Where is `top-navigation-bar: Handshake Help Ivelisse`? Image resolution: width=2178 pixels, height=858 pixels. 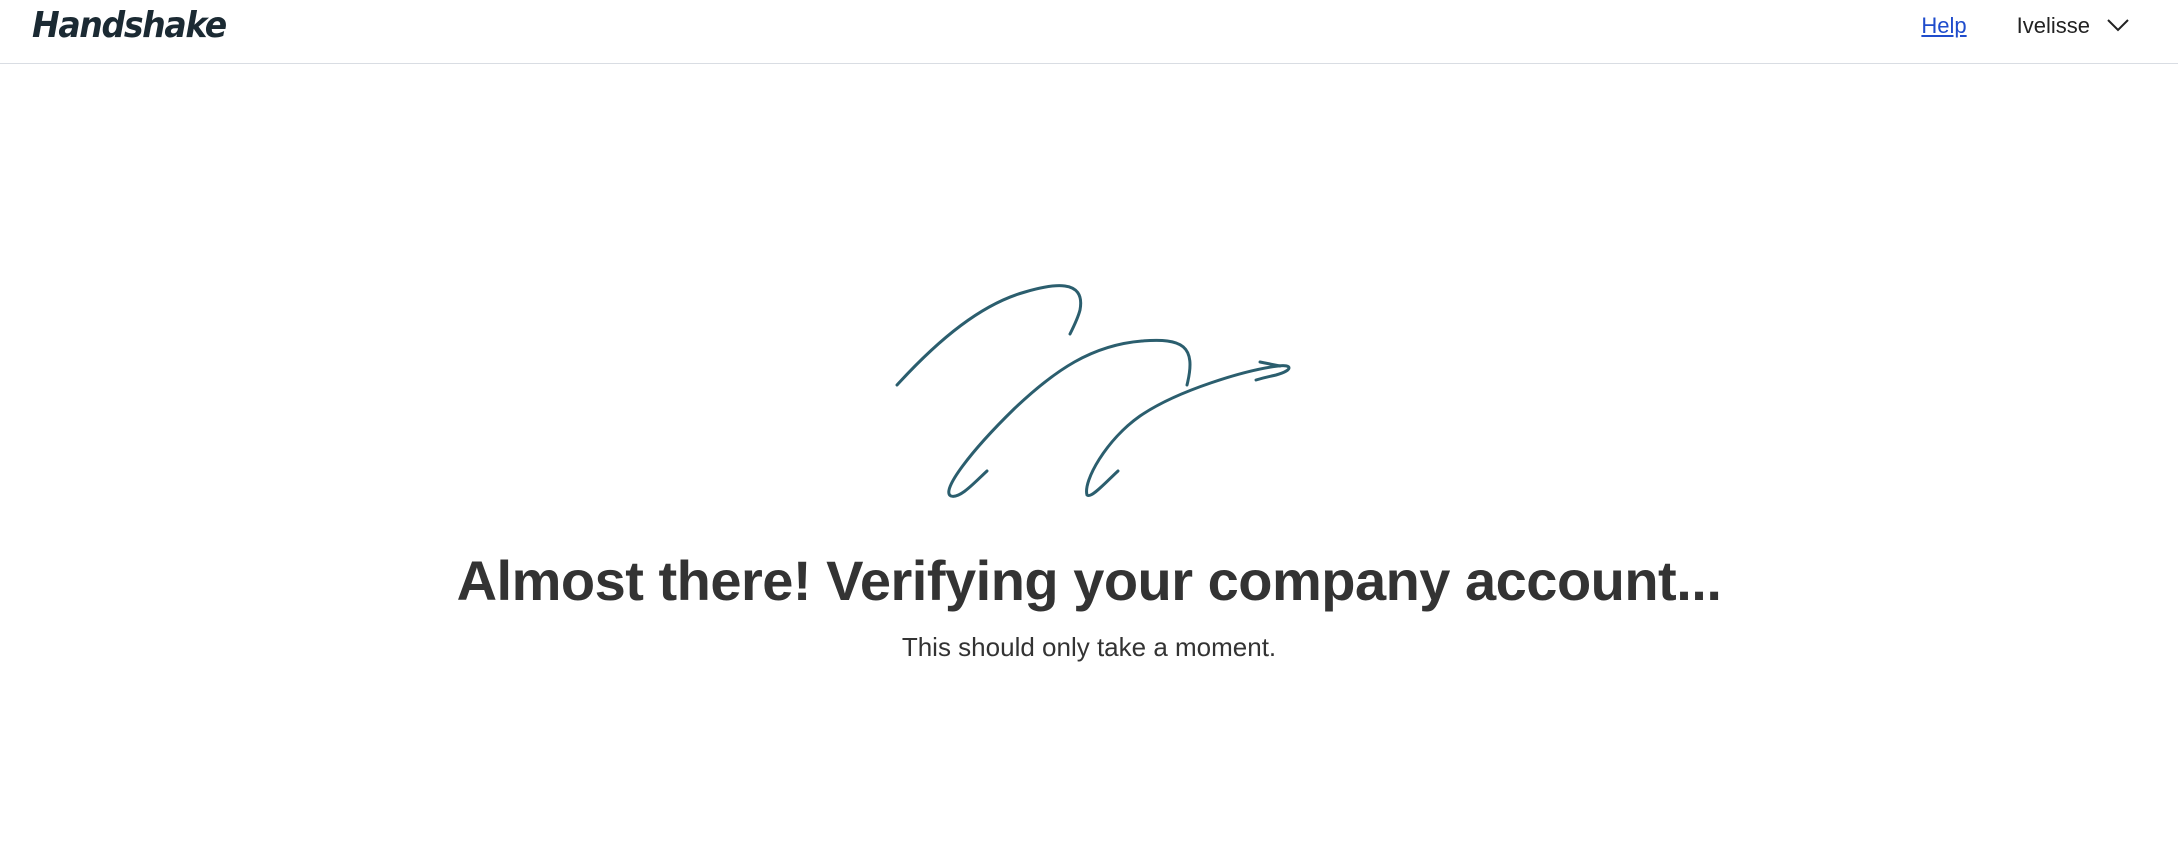 top-navigation-bar: Handshake Help Ivelisse is located at coordinates (1089, 32).